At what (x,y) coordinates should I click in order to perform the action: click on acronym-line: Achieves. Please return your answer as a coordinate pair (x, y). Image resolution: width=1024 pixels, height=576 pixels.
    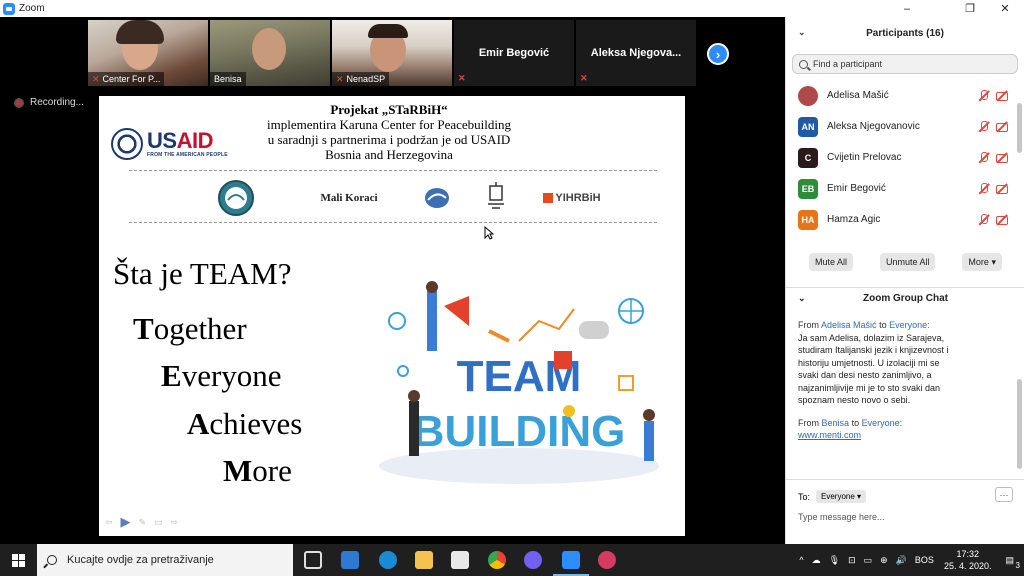
    Looking at the image, I should click on (245, 423).